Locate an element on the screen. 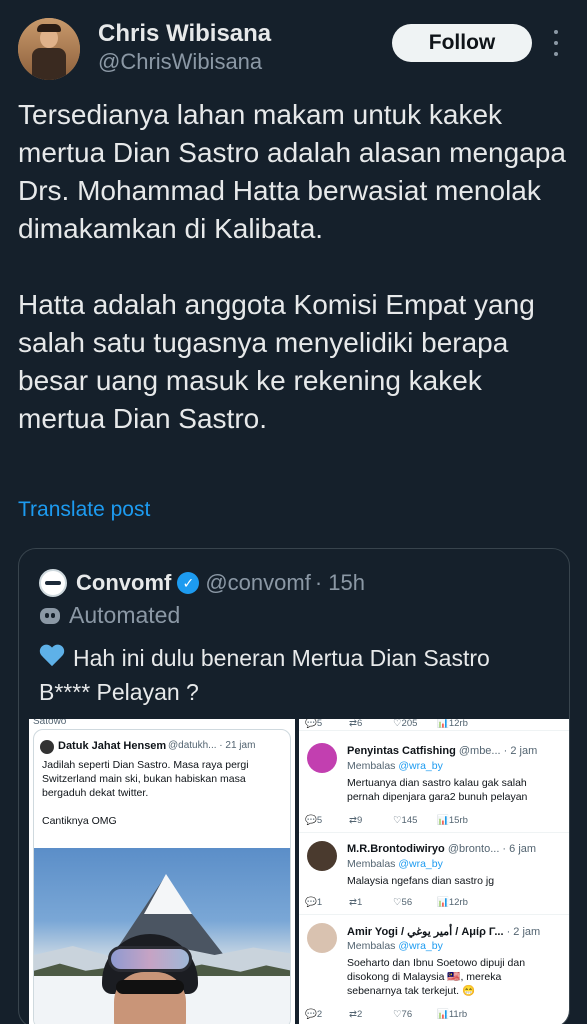 The height and width of the screenshot is (1024, 587). stats-row: 💬5 ⇄6 ♡205 📊12rb is located at coordinates (434, 725).